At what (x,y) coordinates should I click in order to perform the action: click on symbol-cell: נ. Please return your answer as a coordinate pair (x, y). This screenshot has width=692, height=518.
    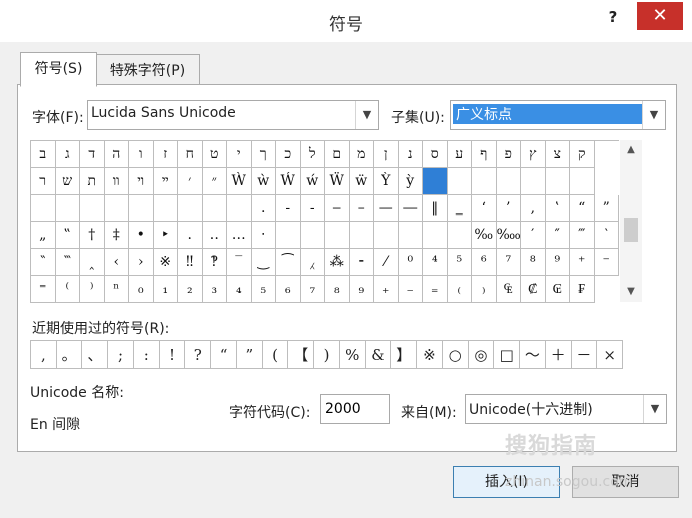
    Looking at the image, I should click on (410, 154).